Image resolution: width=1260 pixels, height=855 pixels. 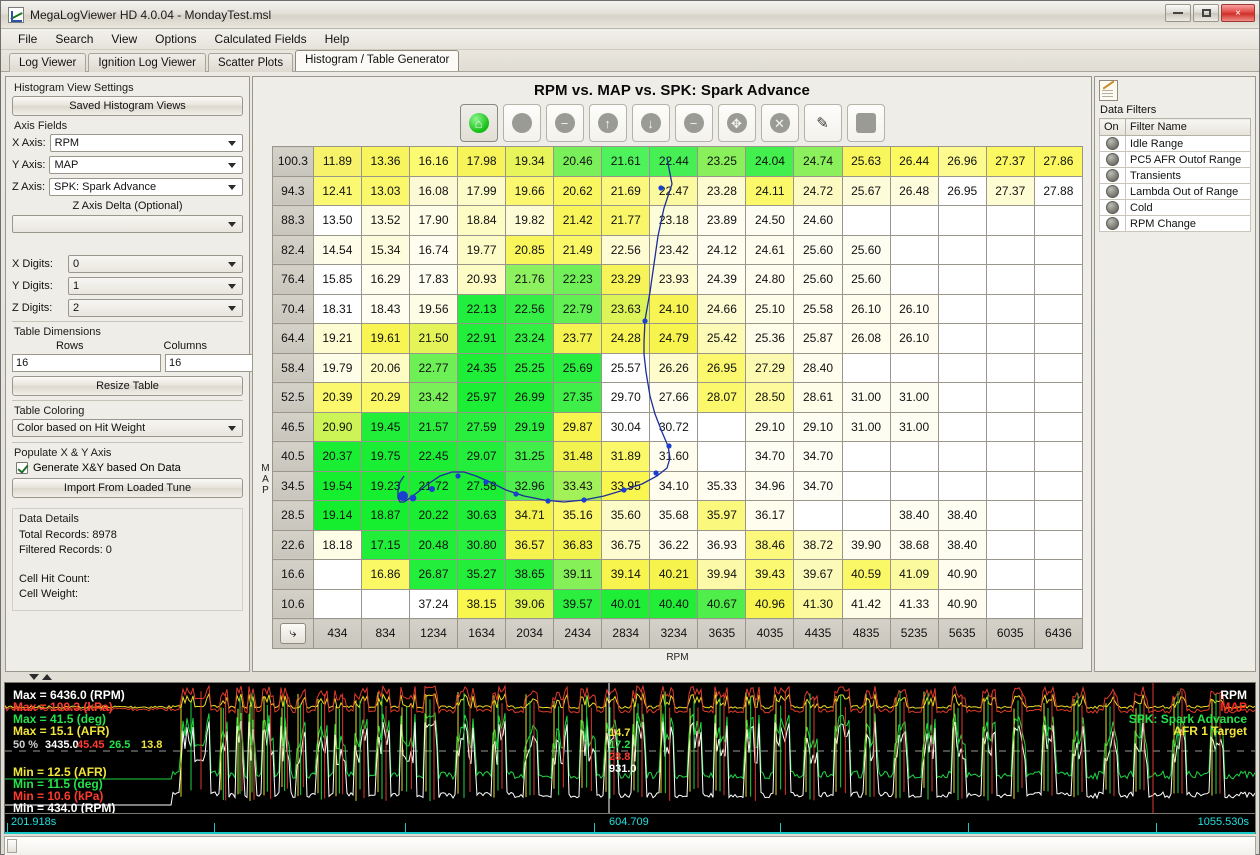 What do you see at coordinates (630, 845) in the screenshot?
I see `horizontal-scrollbar` at bounding box center [630, 845].